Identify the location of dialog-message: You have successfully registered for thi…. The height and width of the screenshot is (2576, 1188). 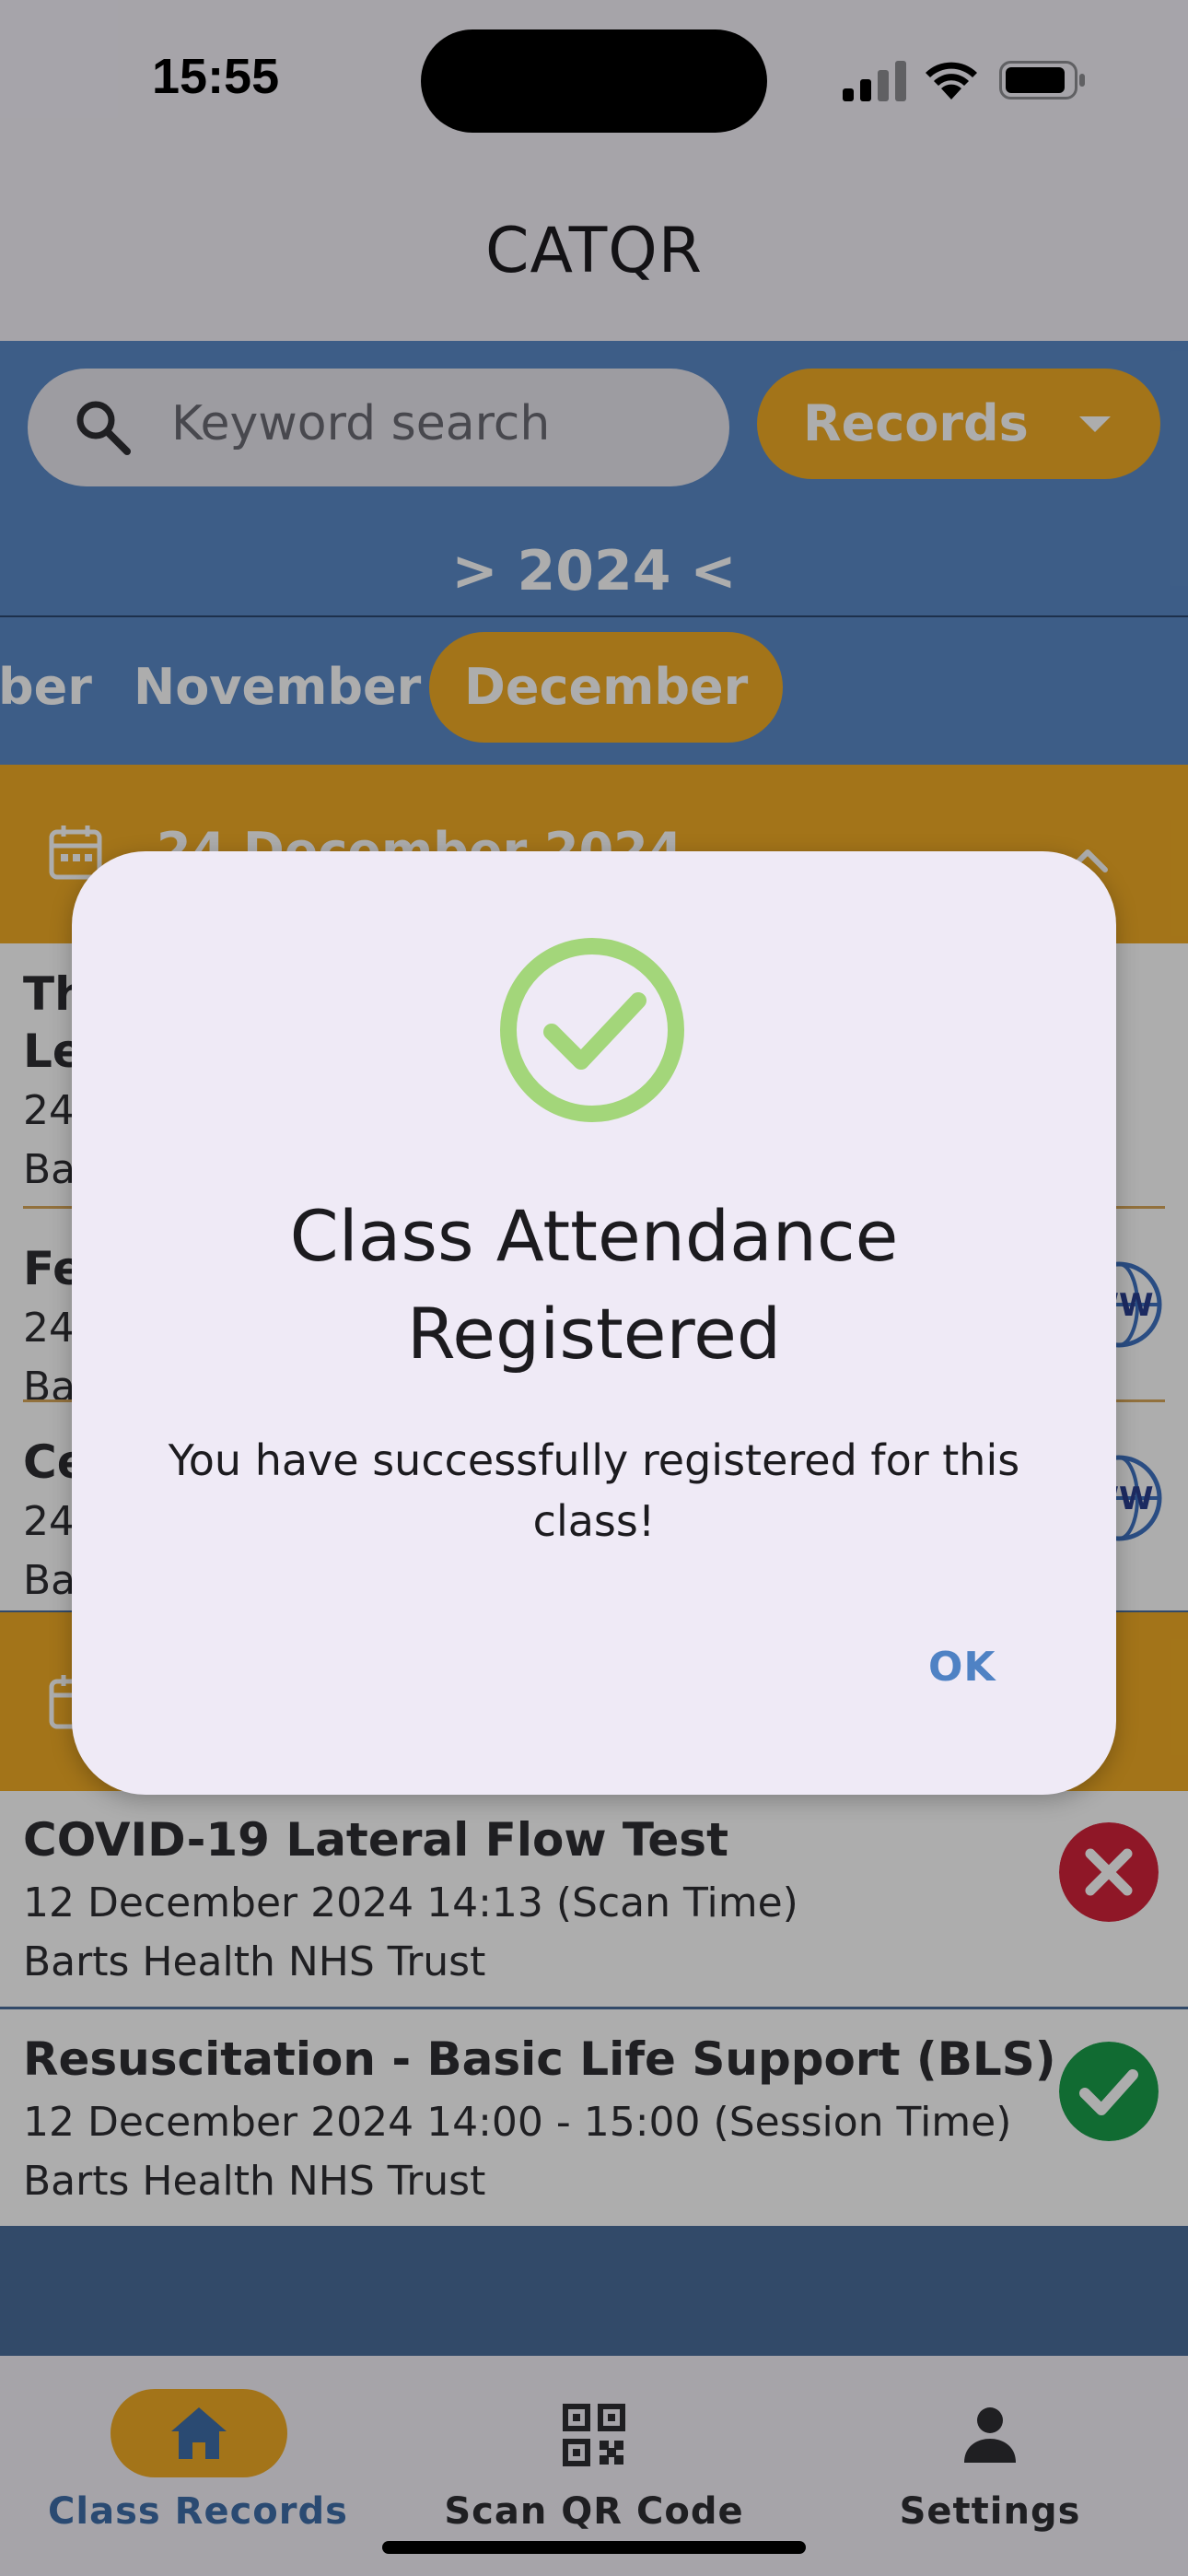
(594, 1490).